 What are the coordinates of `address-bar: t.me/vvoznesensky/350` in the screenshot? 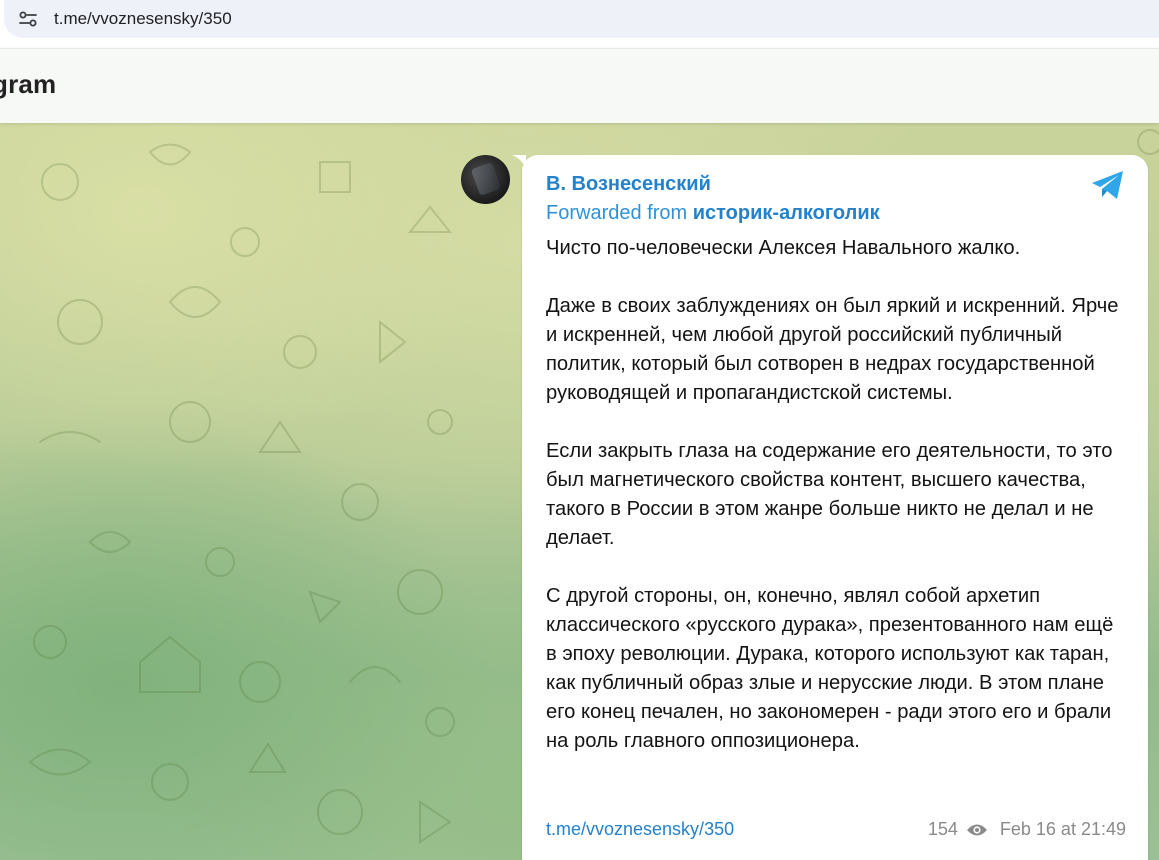 It's located at (581, 19).